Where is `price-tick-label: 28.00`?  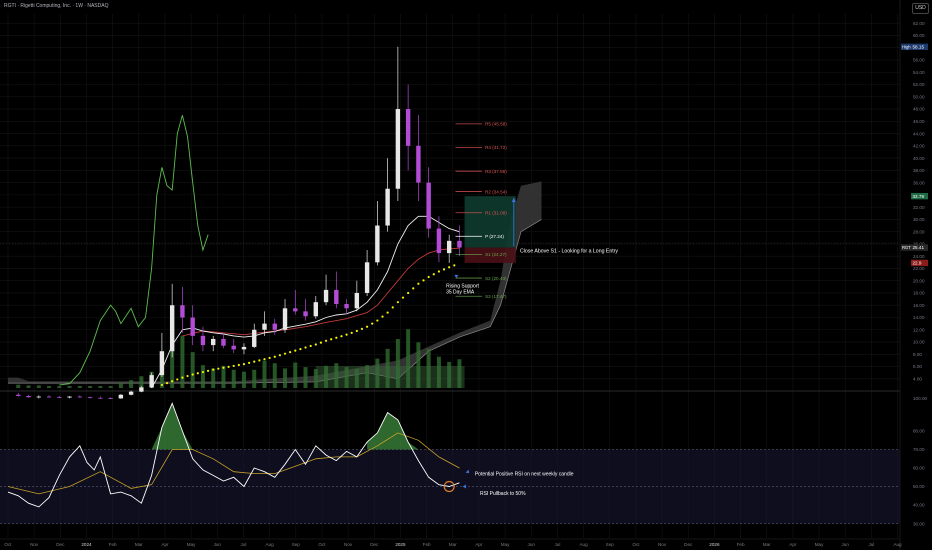 price-tick-label: 28.00 is located at coordinates (919, 231).